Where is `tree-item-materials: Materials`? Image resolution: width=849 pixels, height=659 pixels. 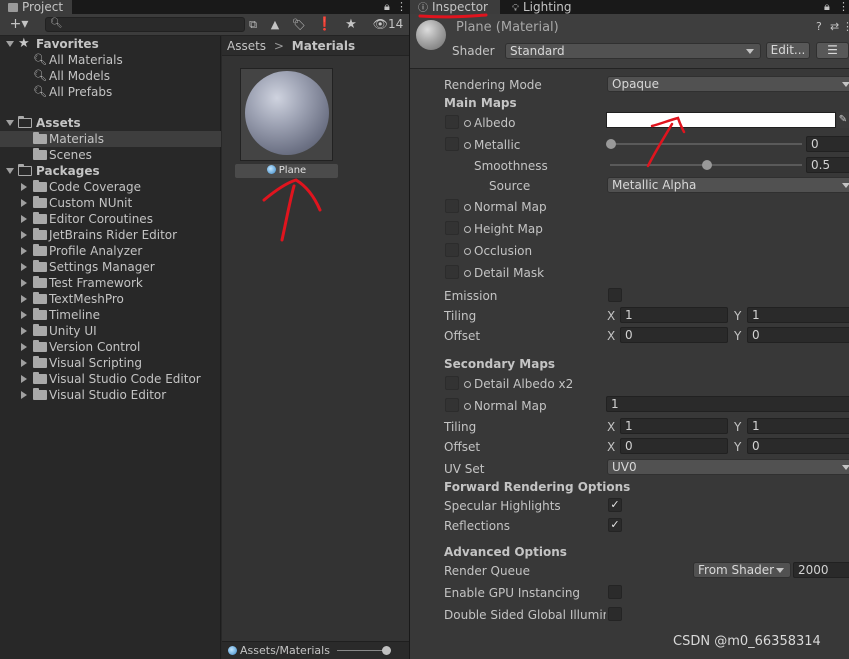
tree-item-materials: Materials is located at coordinates (110, 139).